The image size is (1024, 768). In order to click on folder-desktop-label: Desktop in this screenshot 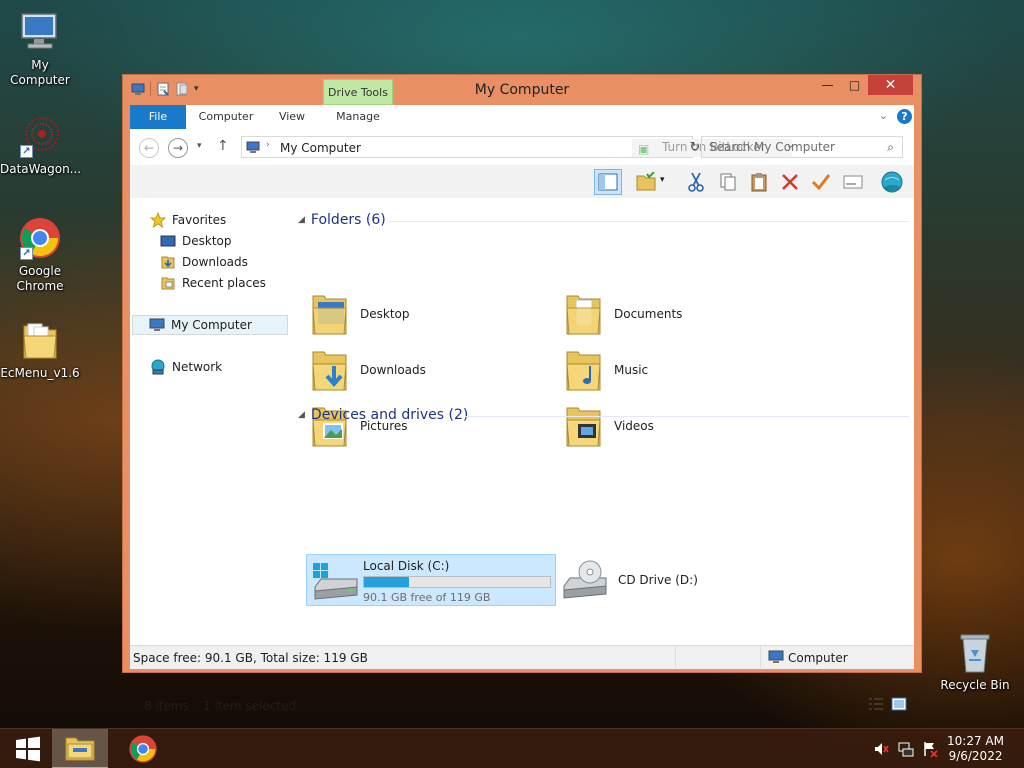, I will do `click(385, 314)`.